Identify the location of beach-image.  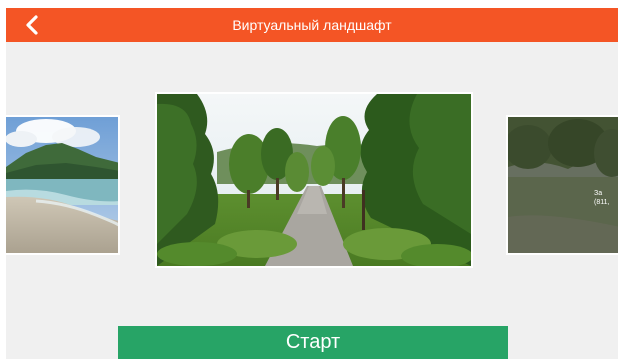
(62, 185).